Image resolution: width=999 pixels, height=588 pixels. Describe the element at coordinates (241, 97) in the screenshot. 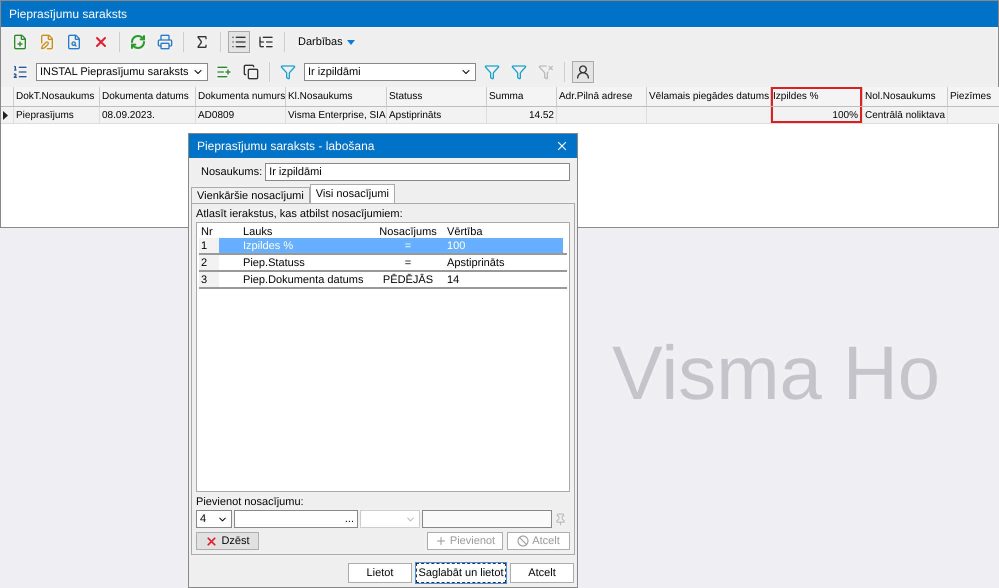

I see `column-header: Dokumenta numurs` at that location.